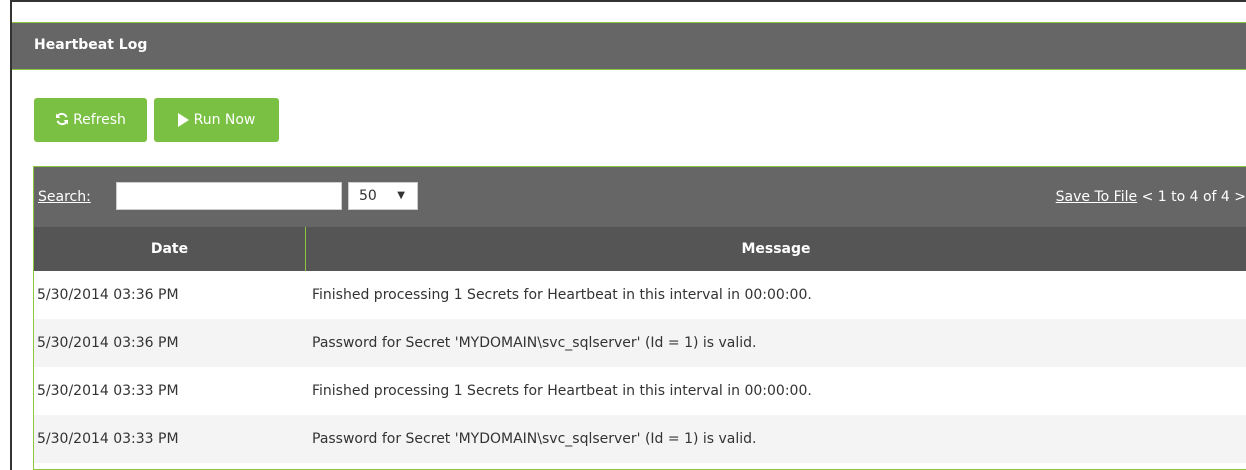 The height and width of the screenshot is (470, 1246). What do you see at coordinates (64, 197) in the screenshot?
I see `search-label: Search:` at bounding box center [64, 197].